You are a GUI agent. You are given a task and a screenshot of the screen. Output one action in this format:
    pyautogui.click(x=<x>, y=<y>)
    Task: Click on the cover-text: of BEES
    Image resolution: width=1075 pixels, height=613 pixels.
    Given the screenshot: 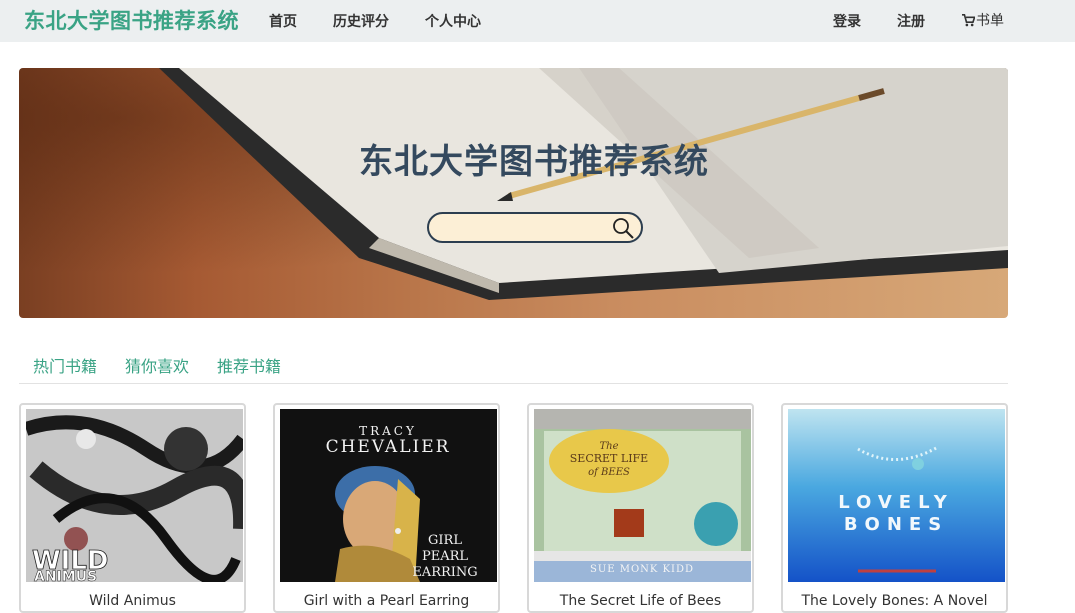 What is the action you would take?
    pyautogui.click(x=609, y=472)
    